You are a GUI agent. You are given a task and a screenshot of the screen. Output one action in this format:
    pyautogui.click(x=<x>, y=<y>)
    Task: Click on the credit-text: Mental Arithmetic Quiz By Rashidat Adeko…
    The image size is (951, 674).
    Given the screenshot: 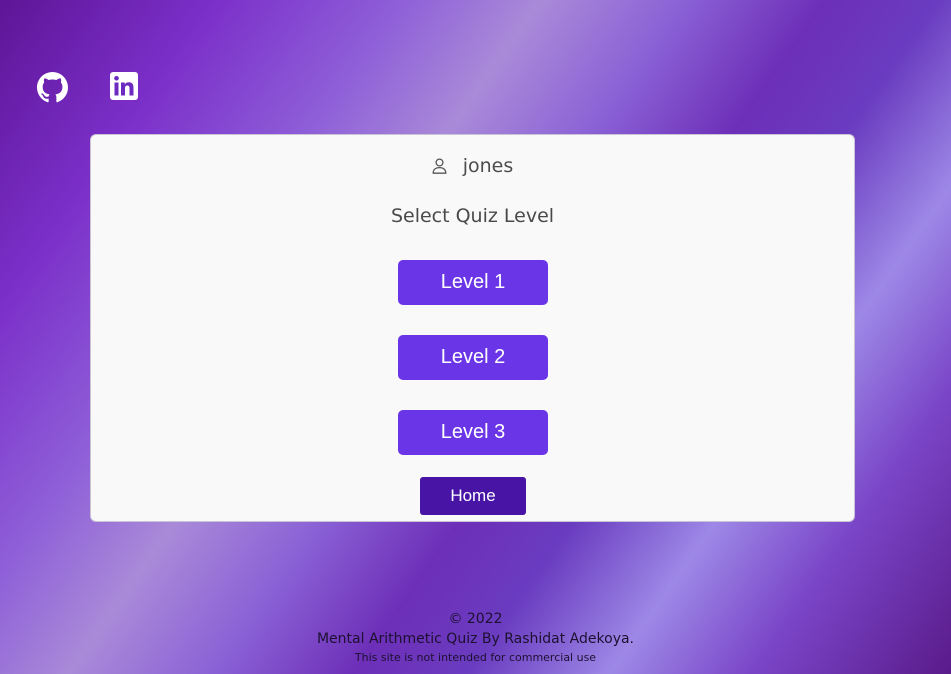 What is the action you would take?
    pyautogui.click(x=475, y=639)
    